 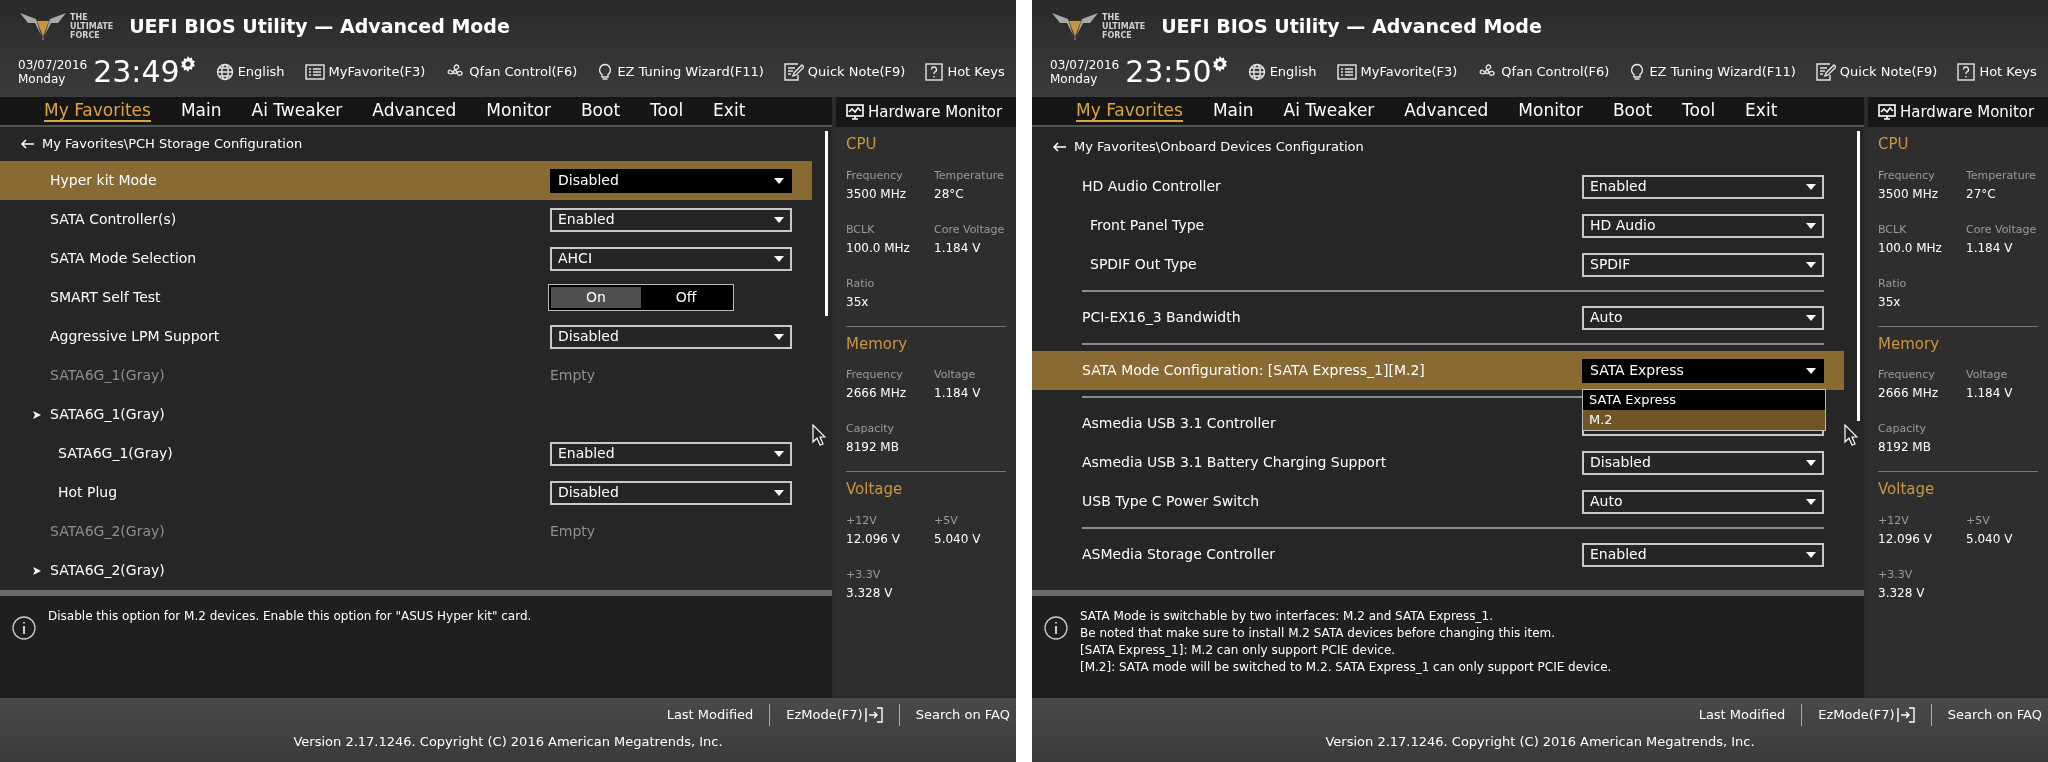 I want to click on setting-label: Asmedia USB 3.1 Controller, so click(x=1179, y=423).